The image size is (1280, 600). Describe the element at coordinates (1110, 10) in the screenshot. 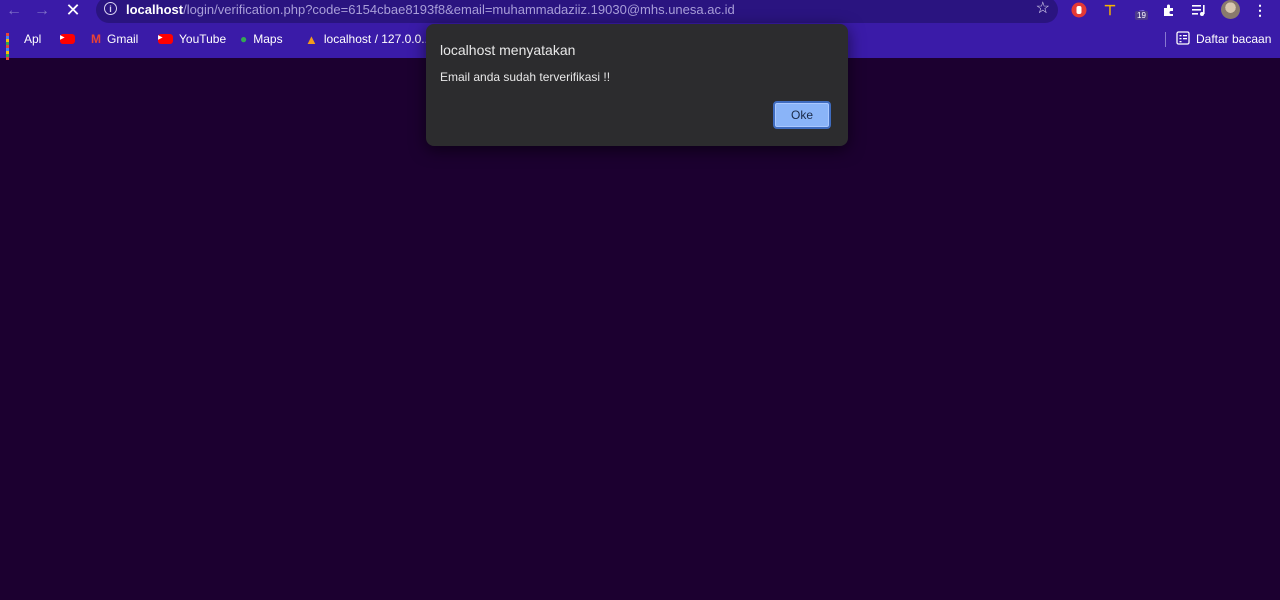

I see `extension-flag-icon: ⊤` at that location.